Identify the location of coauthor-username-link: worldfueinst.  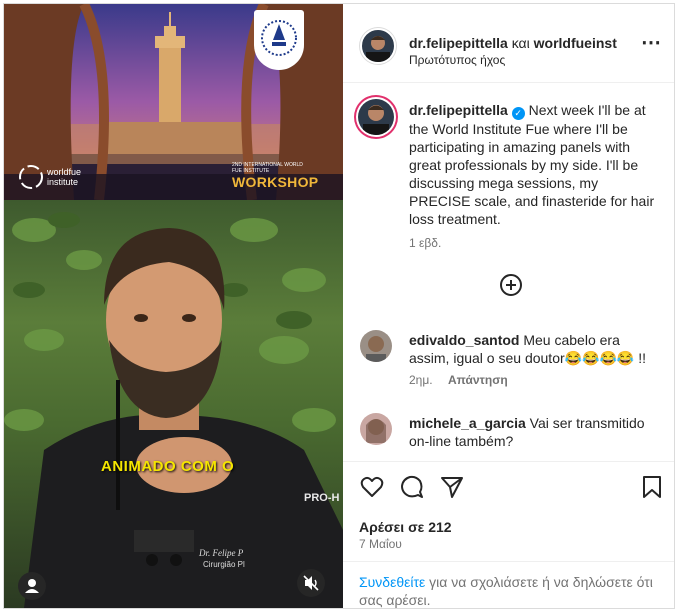
(575, 43).